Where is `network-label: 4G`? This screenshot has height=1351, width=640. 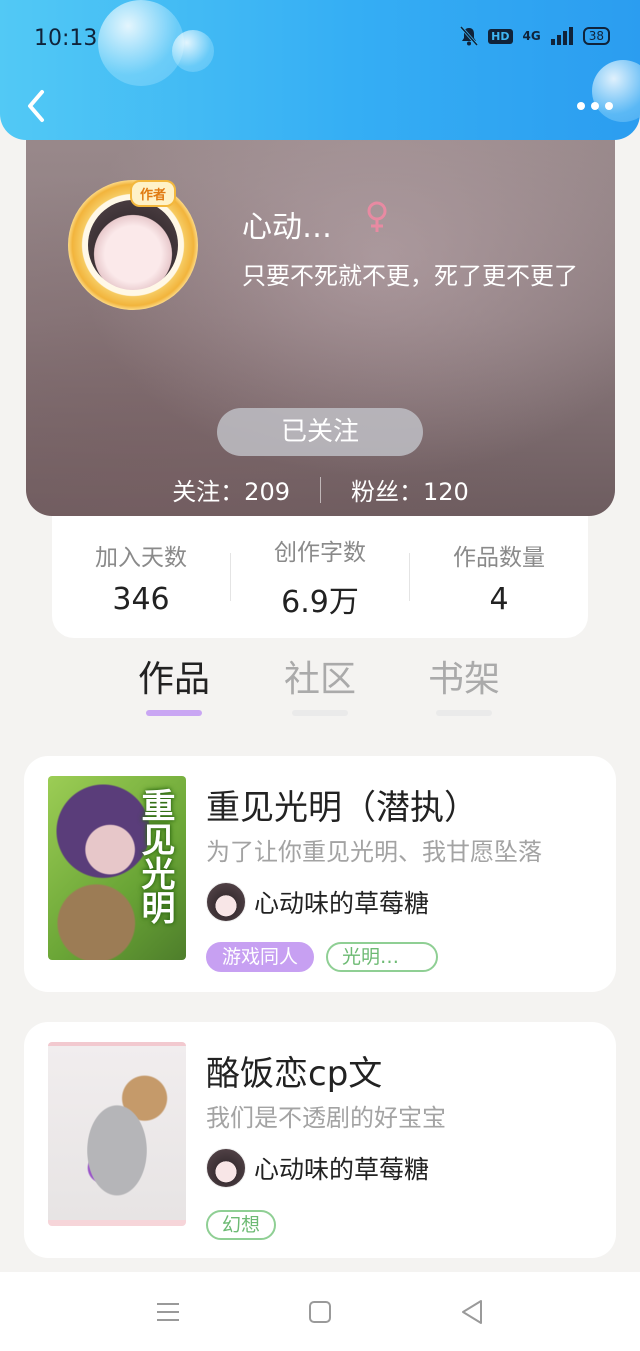
network-label: 4G is located at coordinates (531, 36).